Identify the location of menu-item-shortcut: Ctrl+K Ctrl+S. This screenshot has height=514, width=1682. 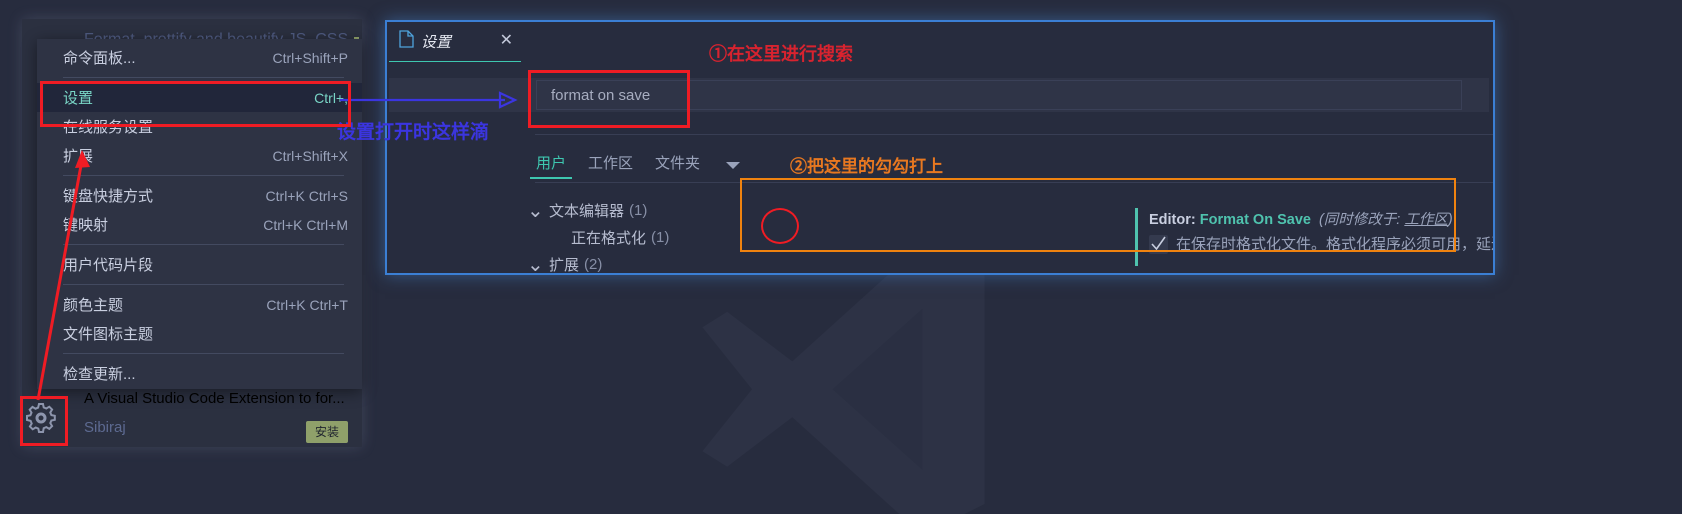
(306, 195).